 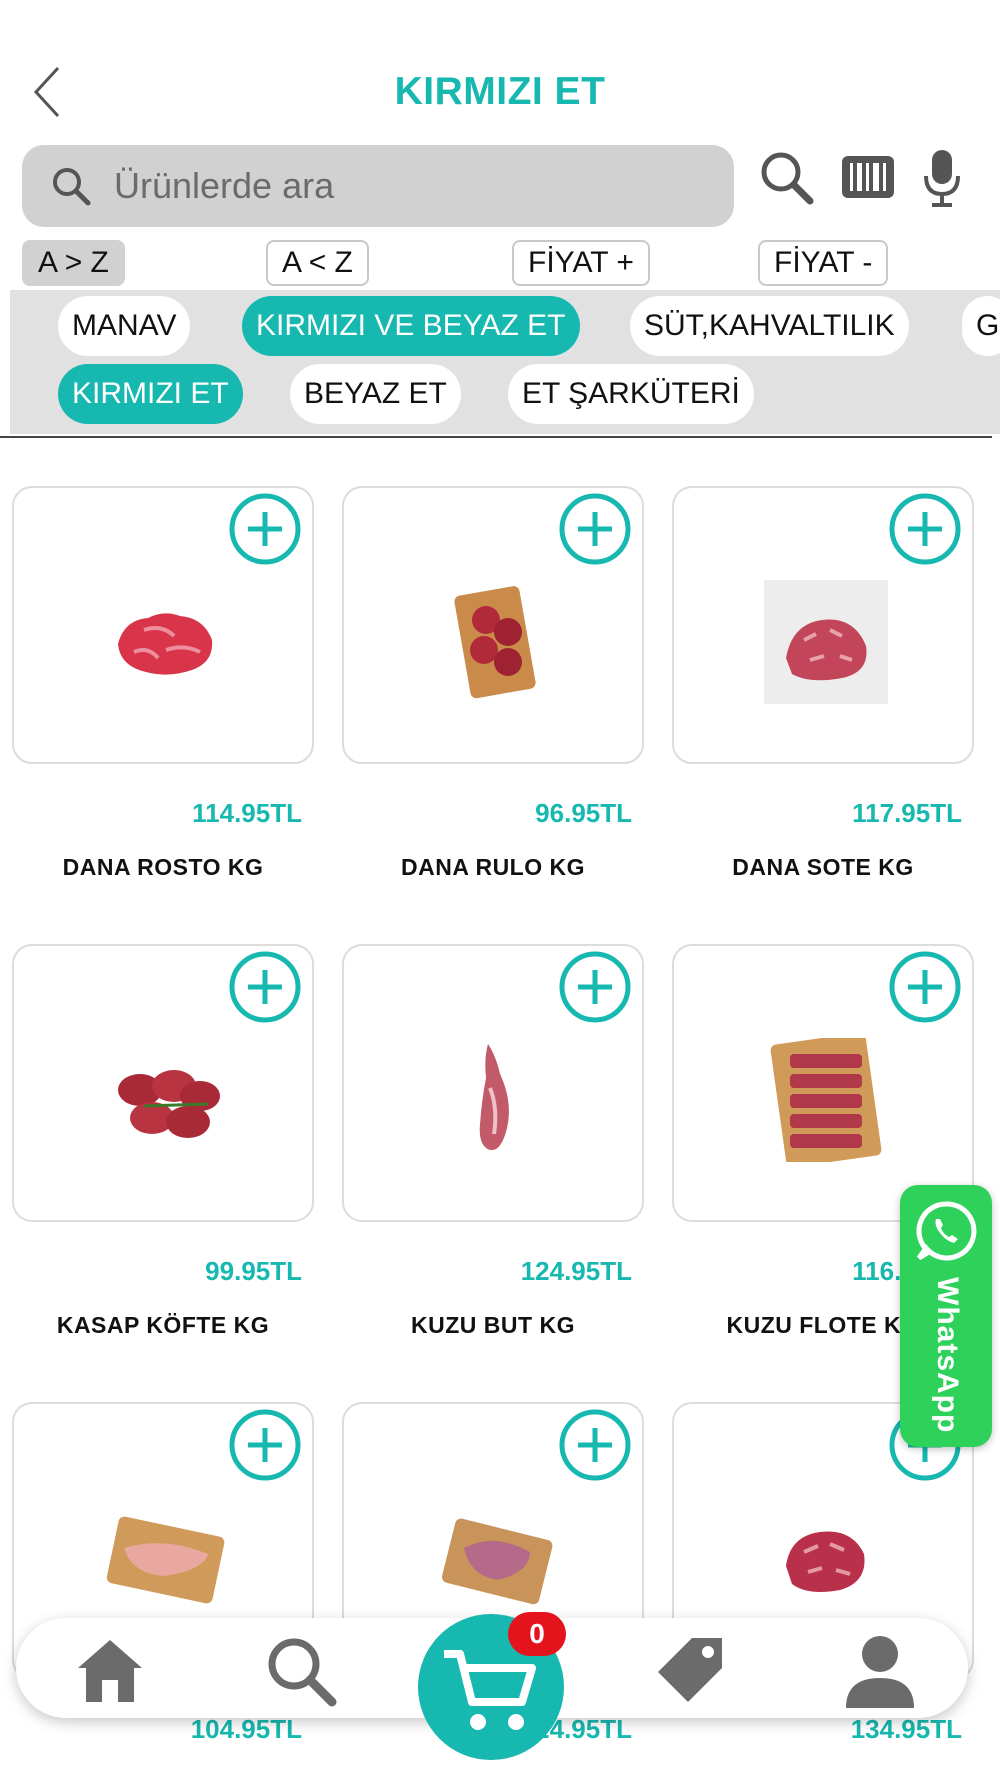 I want to click on barcode-icon, so click(x=868, y=177).